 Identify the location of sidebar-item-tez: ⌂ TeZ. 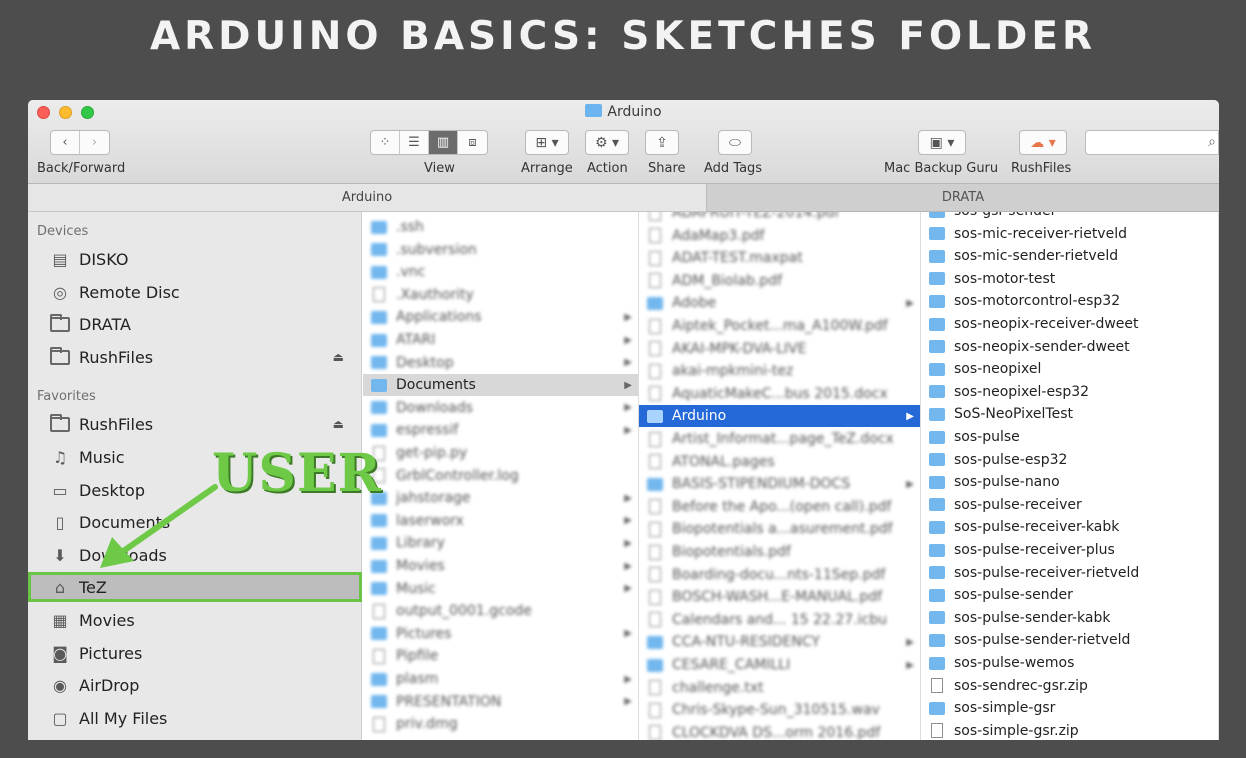
(195, 587).